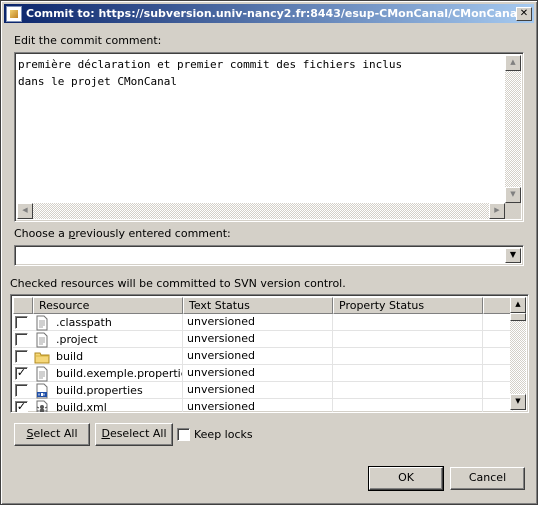  Describe the element at coordinates (134, 434) in the screenshot. I see `deselect-all-button: Deselect All` at that location.